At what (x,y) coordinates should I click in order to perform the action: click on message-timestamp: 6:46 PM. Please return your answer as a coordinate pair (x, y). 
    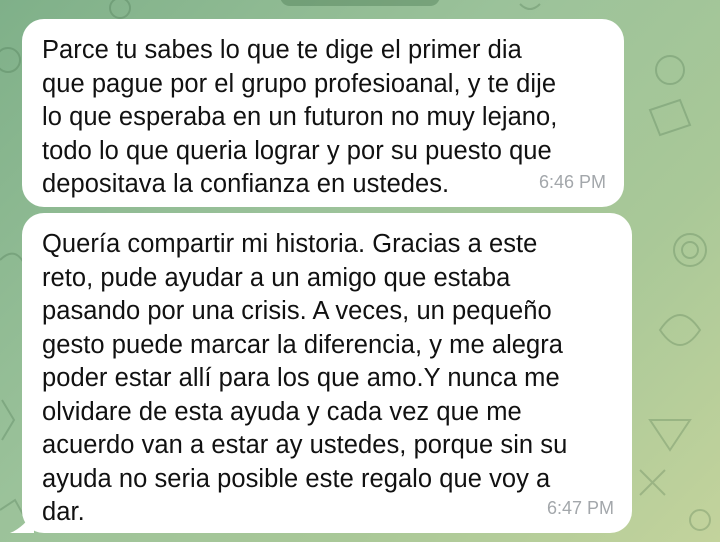
    Looking at the image, I should click on (572, 182).